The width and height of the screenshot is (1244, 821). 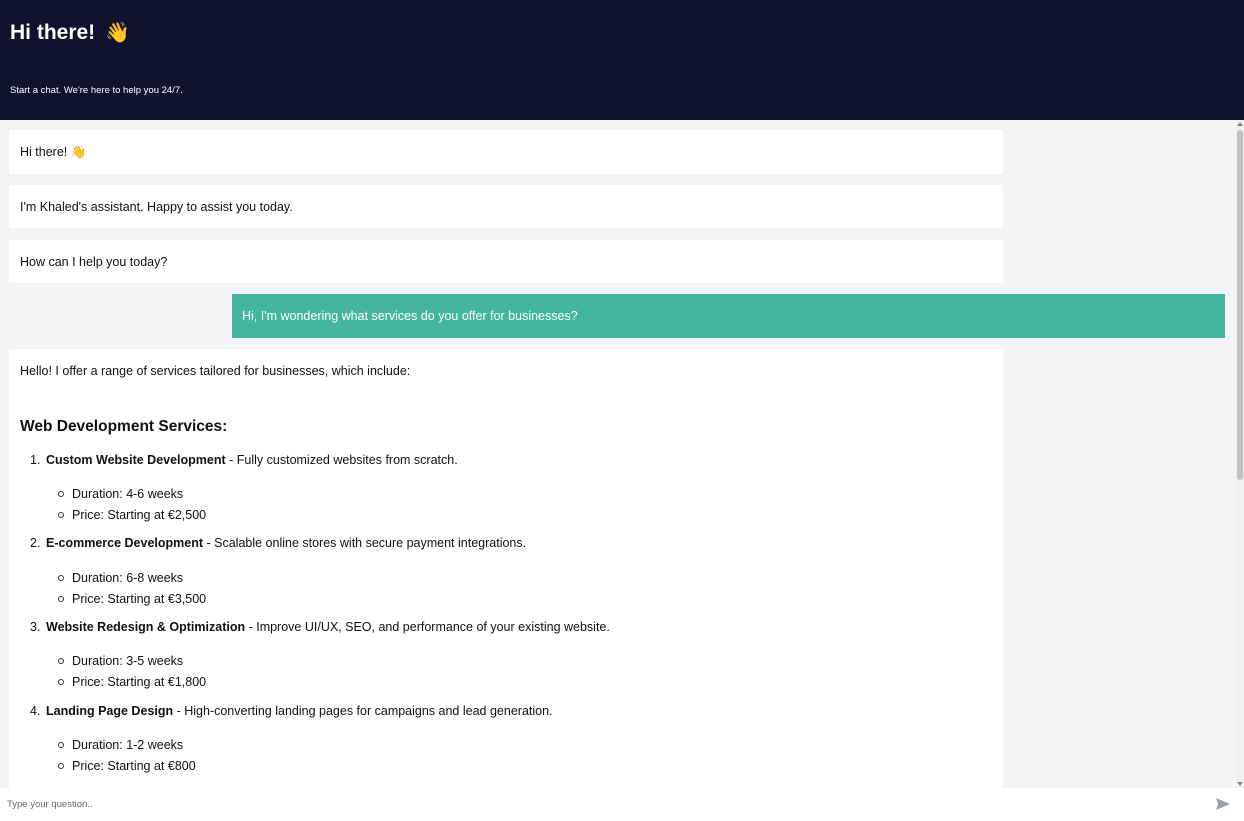 I want to click on bot-message: How can I help you today?, so click(x=506, y=261).